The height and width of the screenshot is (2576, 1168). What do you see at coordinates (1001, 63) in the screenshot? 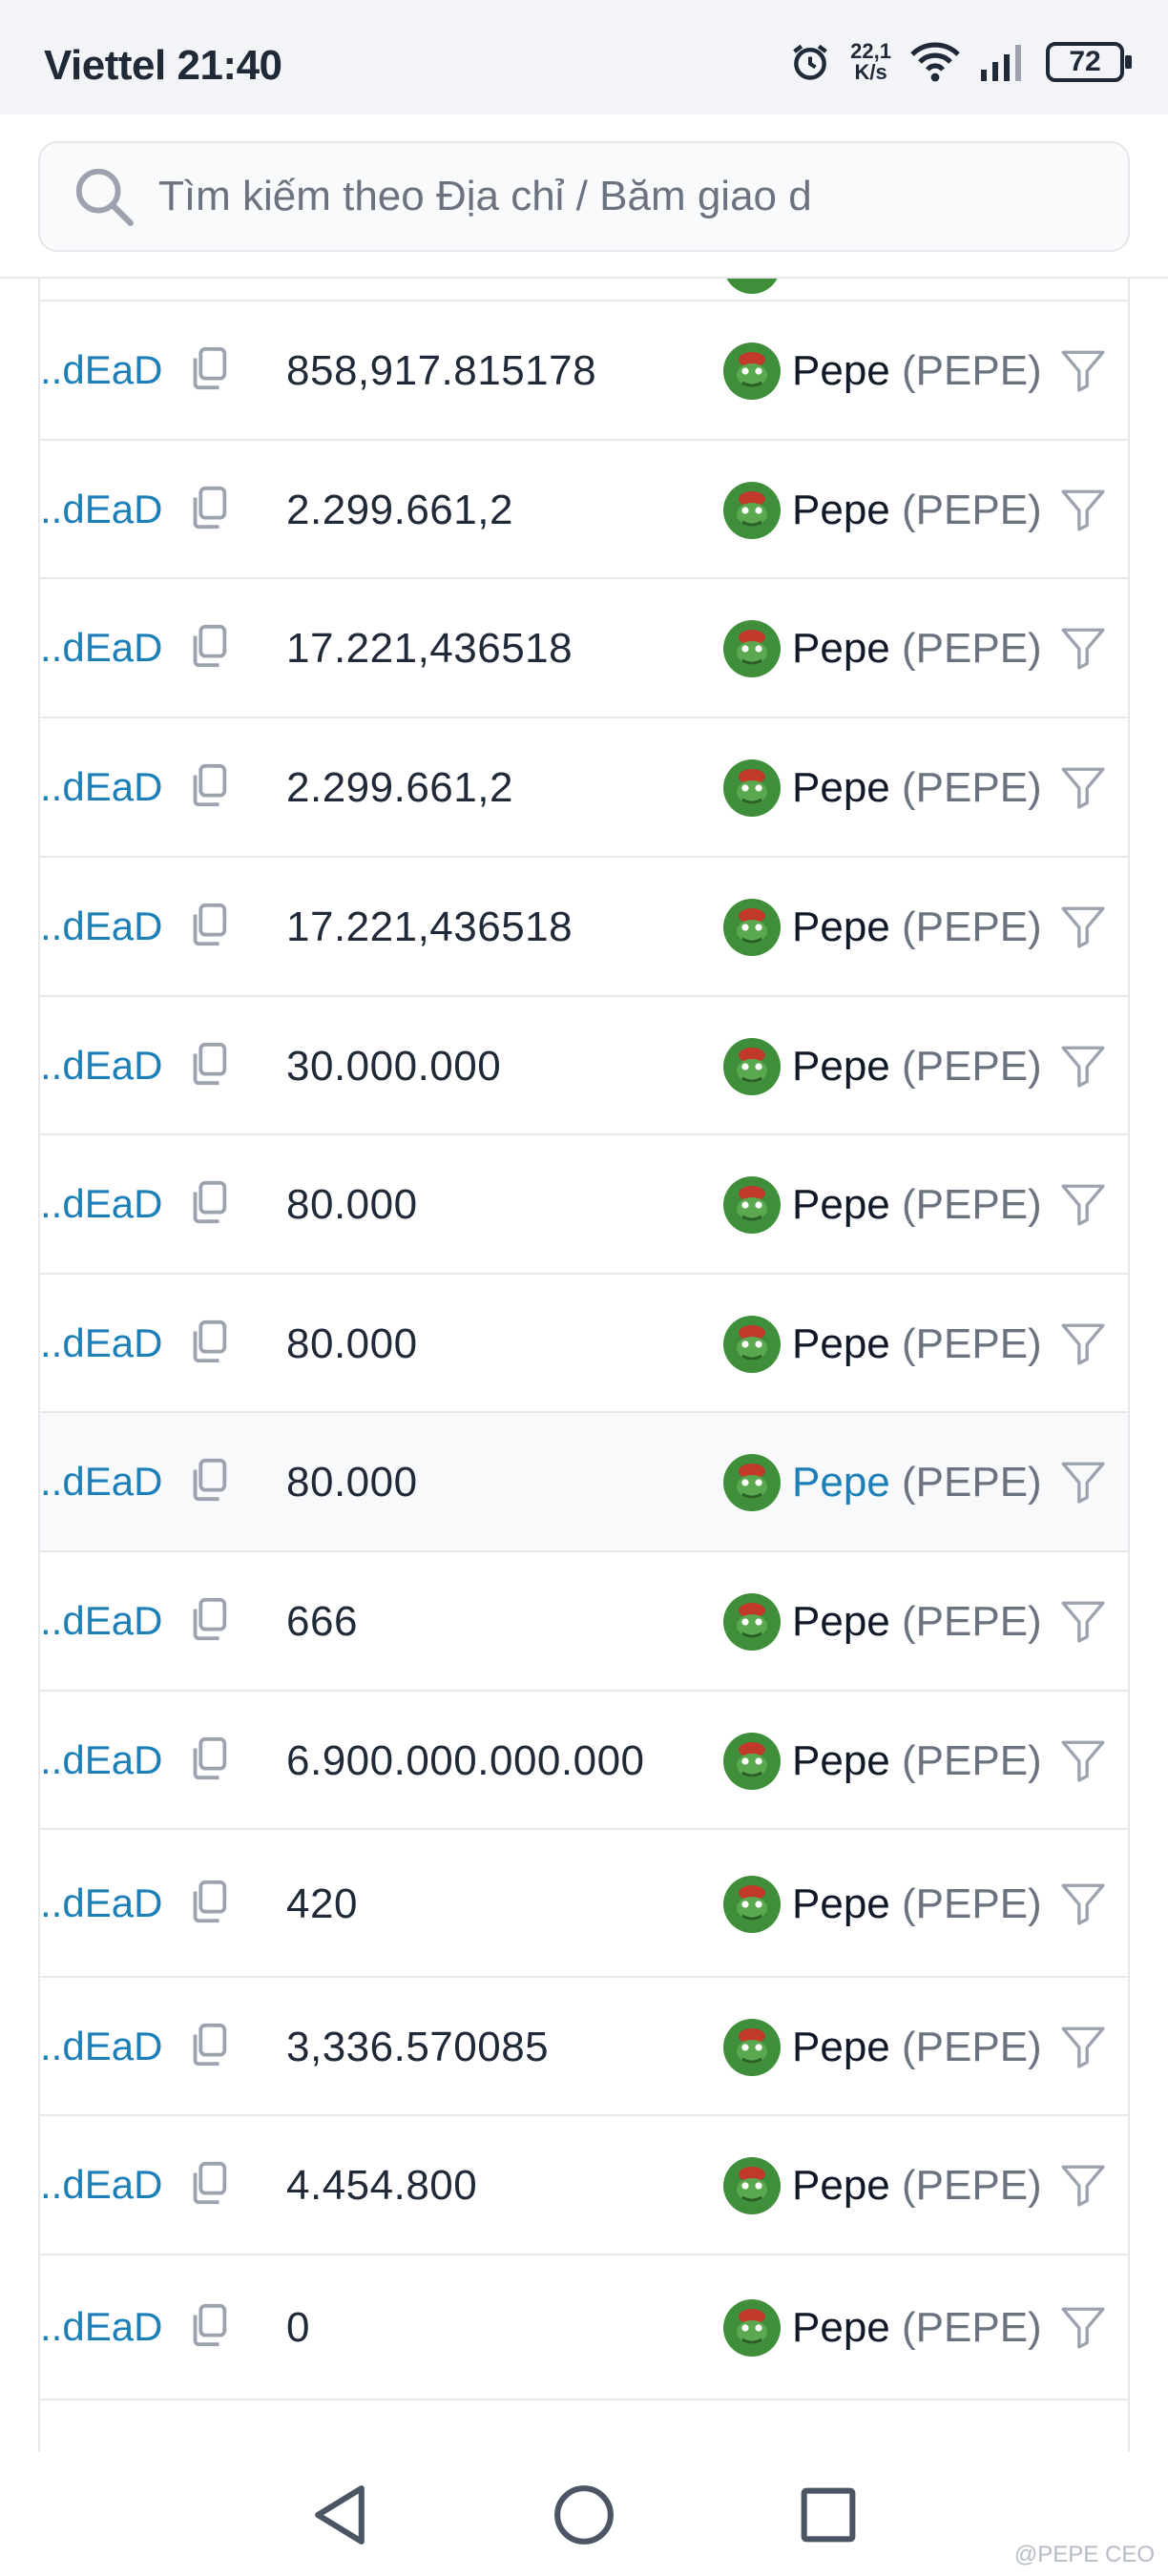
I see `signal-icon` at bounding box center [1001, 63].